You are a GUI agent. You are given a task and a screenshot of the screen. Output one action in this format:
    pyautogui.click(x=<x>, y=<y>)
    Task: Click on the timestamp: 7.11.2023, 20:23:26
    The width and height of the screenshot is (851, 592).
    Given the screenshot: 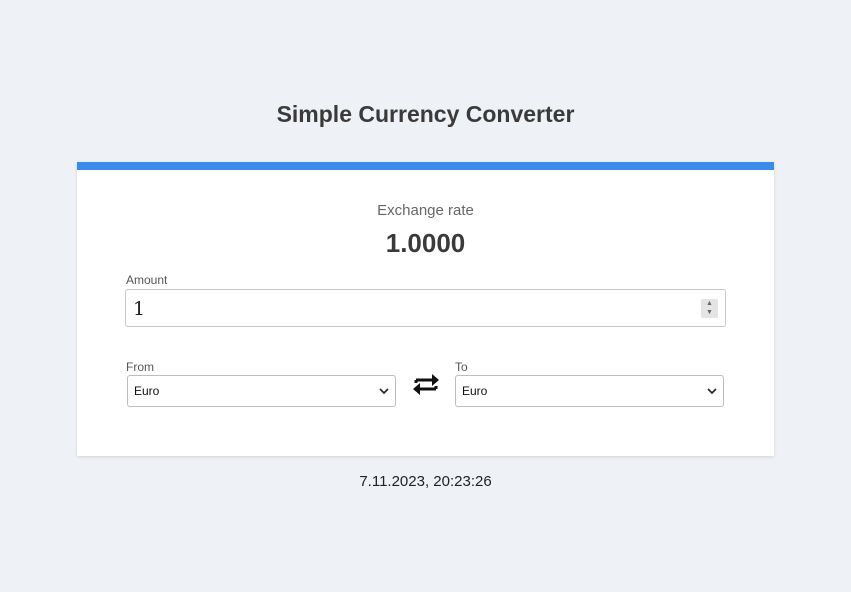 What is the action you would take?
    pyautogui.click(x=425, y=481)
    